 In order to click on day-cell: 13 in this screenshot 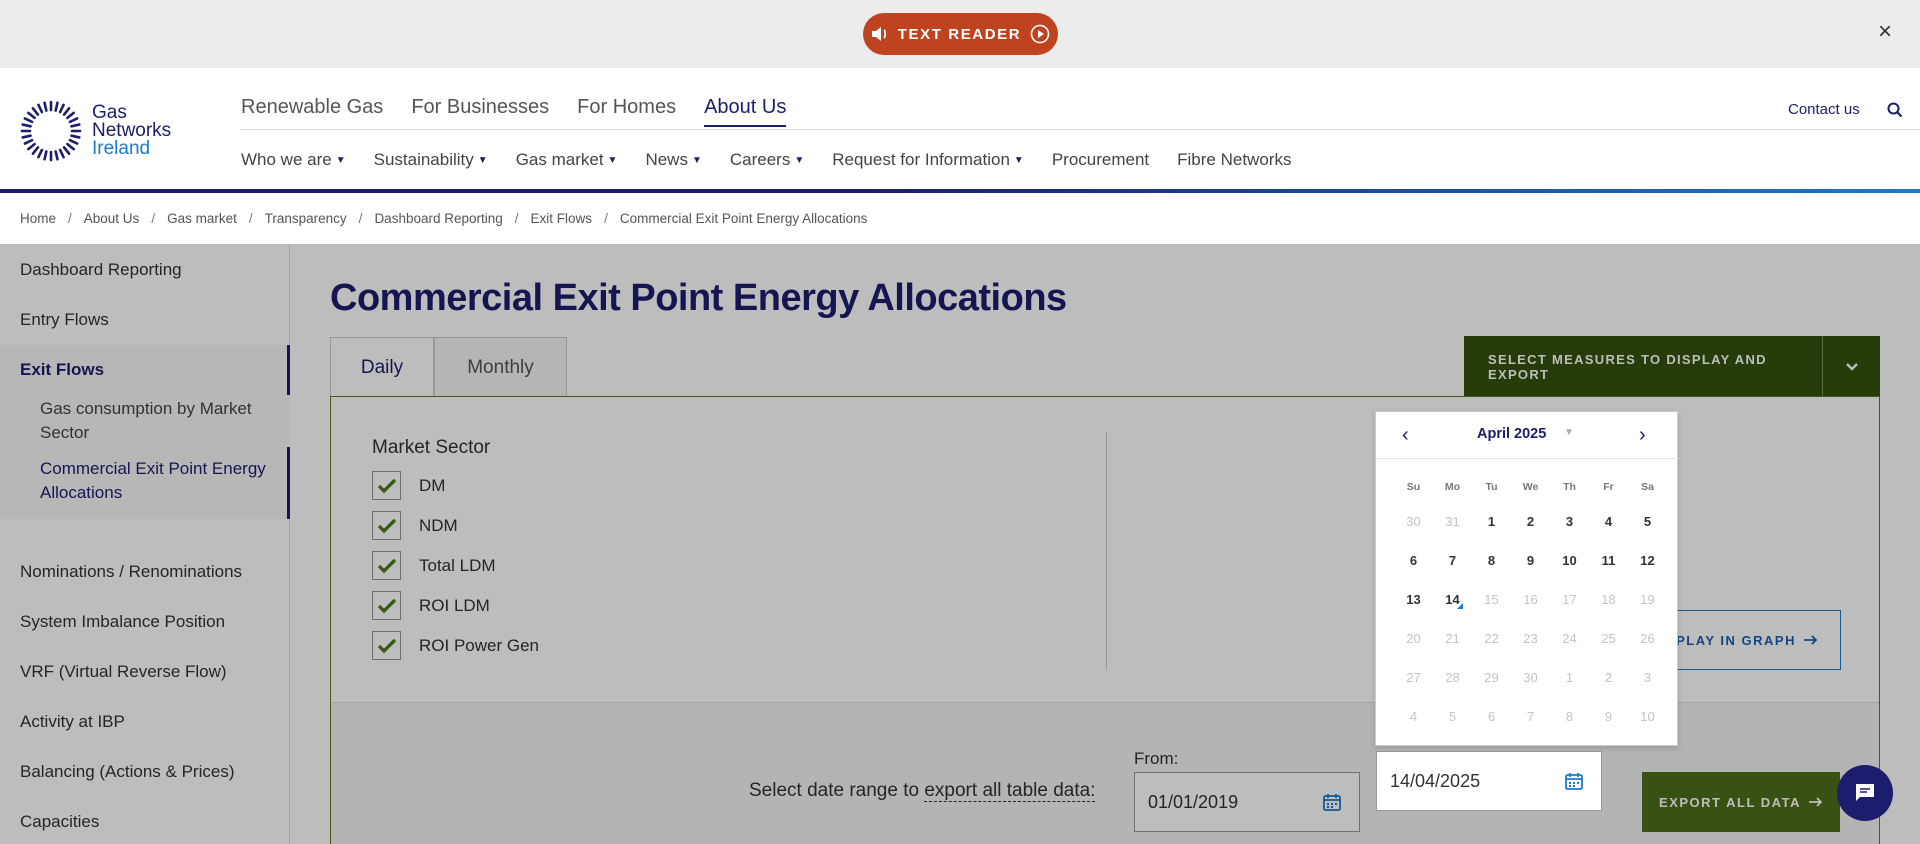, I will do `click(1413, 599)`.